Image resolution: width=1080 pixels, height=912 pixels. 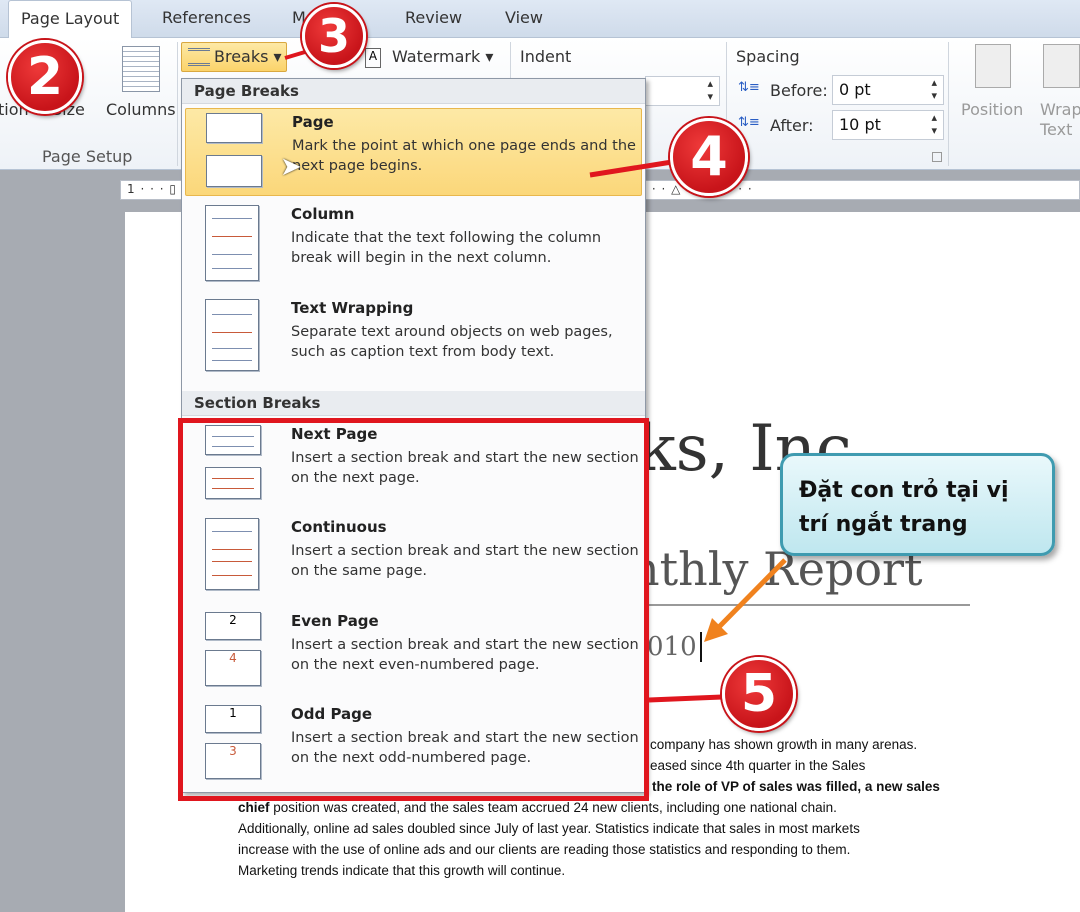 What do you see at coordinates (45, 77) in the screenshot?
I see `step-badge-2: 2` at bounding box center [45, 77].